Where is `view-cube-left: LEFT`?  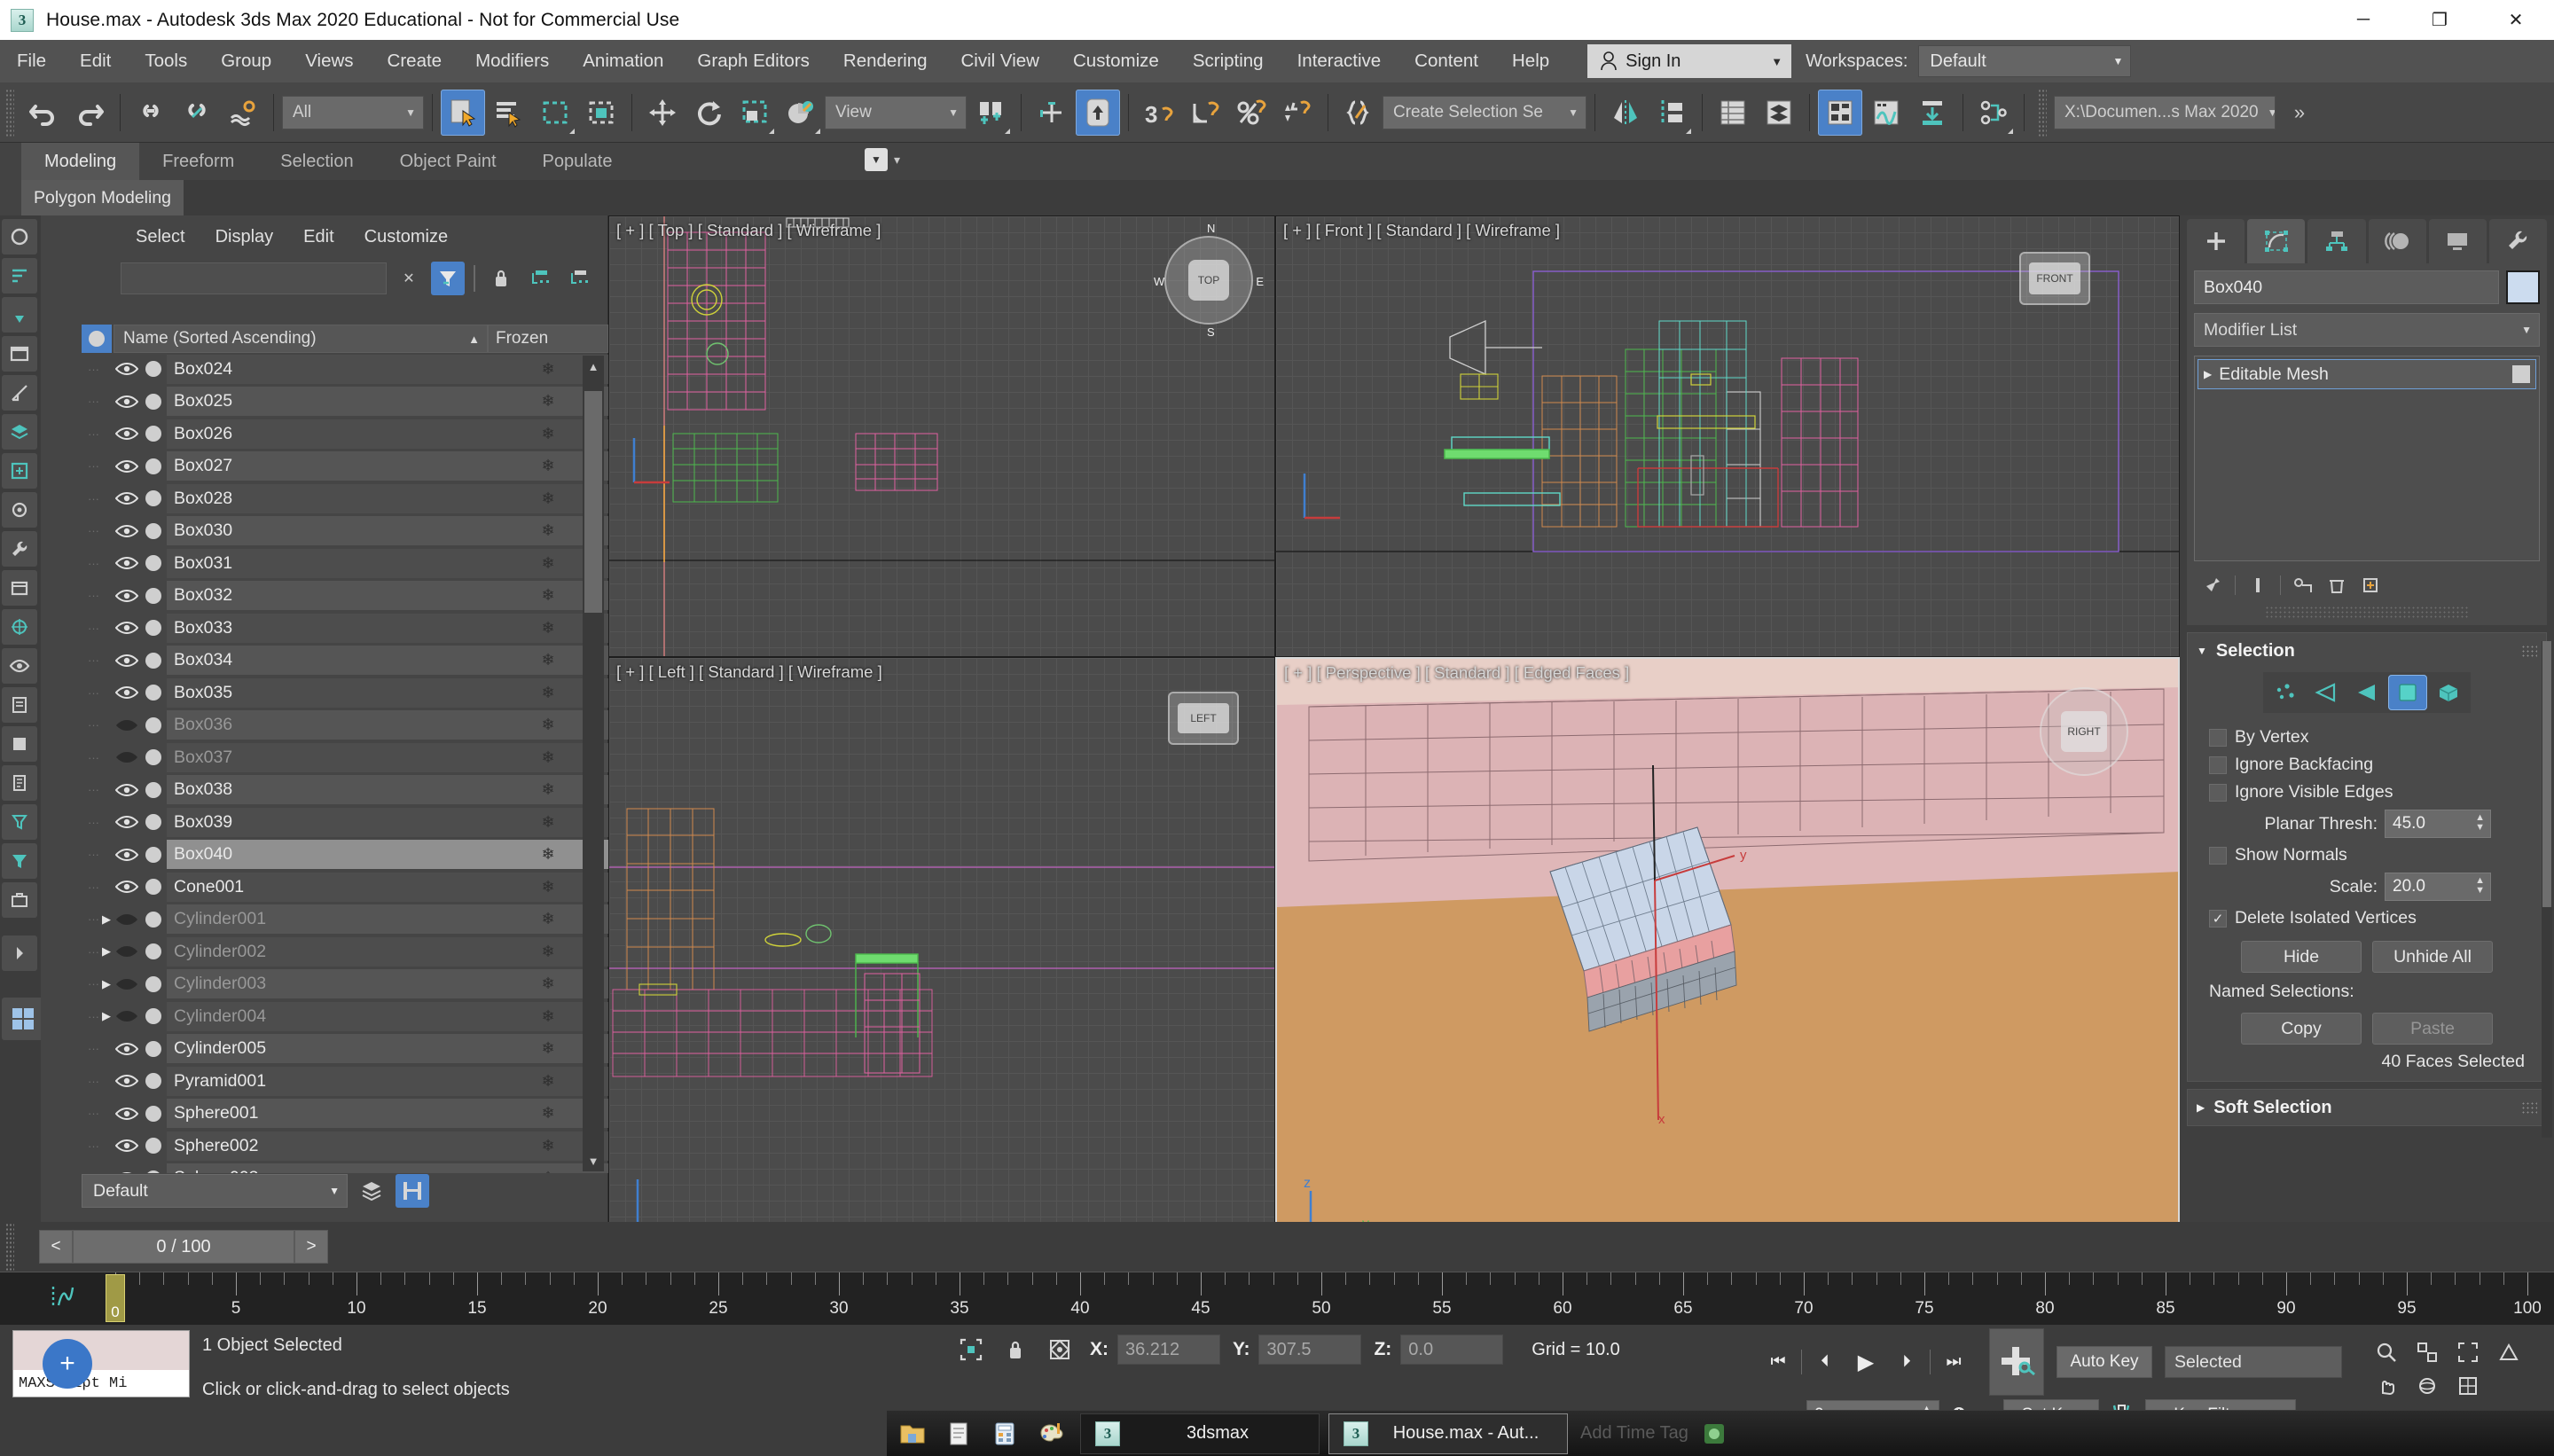
view-cube-left: LEFT is located at coordinates (1203, 718).